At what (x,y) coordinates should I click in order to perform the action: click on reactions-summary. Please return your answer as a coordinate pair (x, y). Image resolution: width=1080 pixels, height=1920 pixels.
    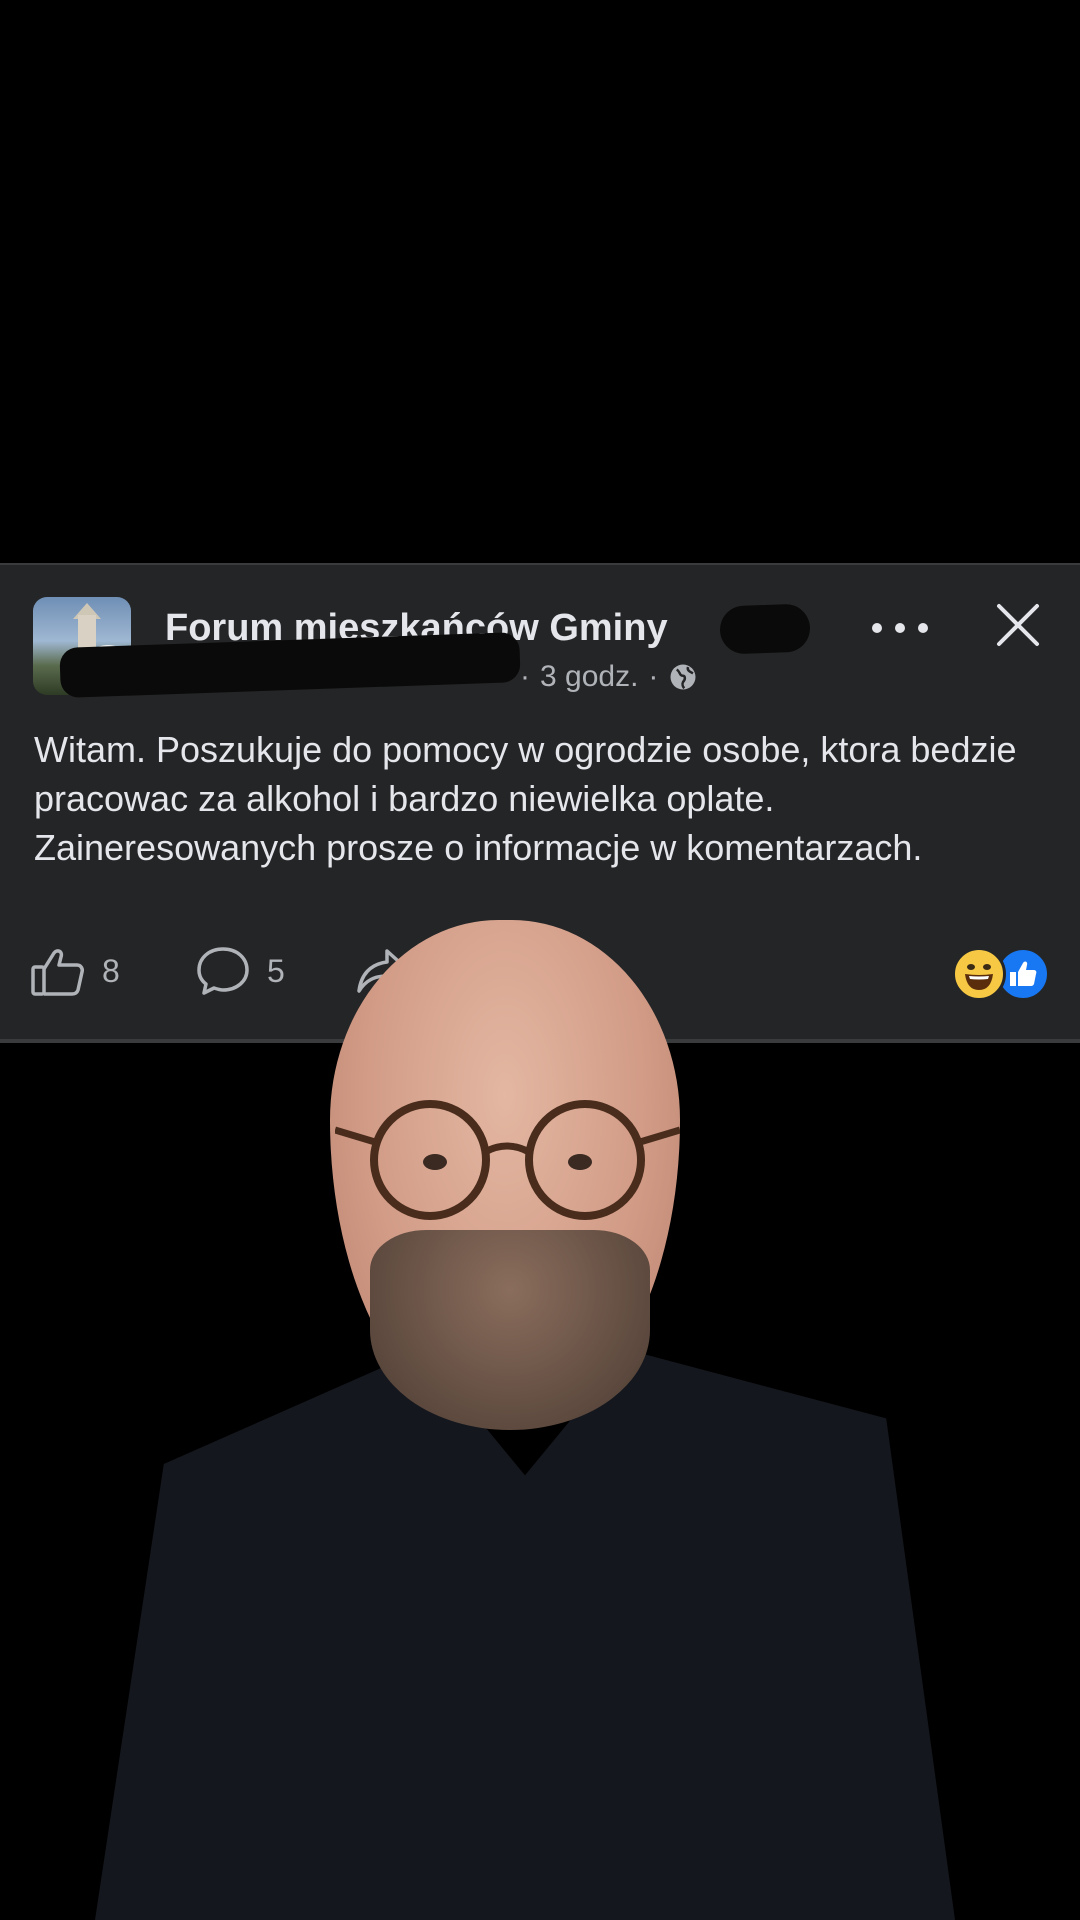
    Looking at the image, I should click on (1001, 974).